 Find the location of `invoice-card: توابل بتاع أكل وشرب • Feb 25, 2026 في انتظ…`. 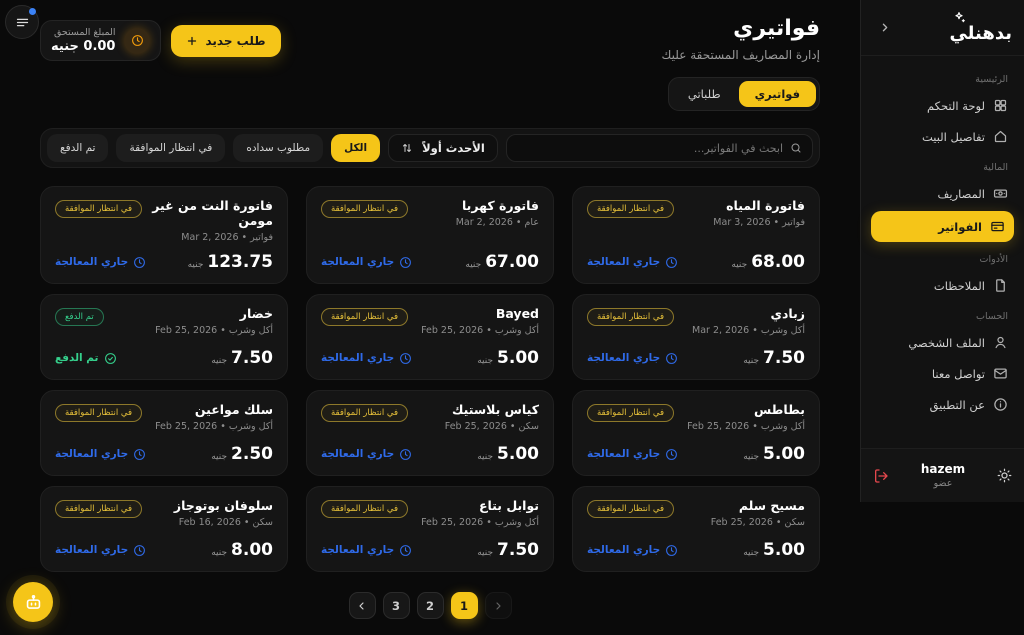

invoice-card: توابل بتاع أكل وشرب • Feb 25, 2026 في انتظ… is located at coordinates (430, 529).